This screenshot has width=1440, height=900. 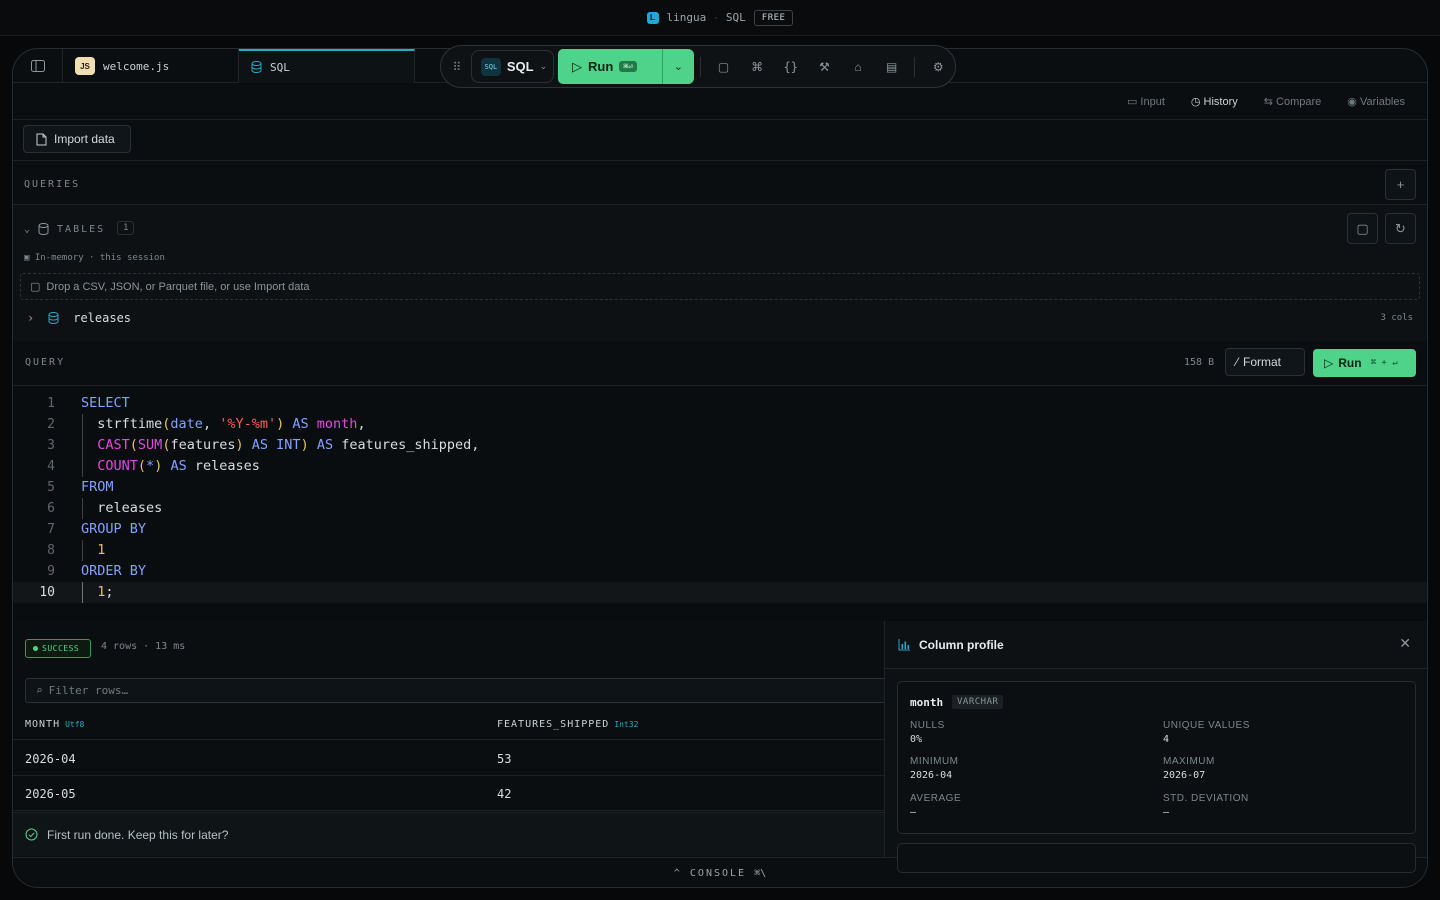 I want to click on profile-header: Column profile, so click(x=1156, y=645).